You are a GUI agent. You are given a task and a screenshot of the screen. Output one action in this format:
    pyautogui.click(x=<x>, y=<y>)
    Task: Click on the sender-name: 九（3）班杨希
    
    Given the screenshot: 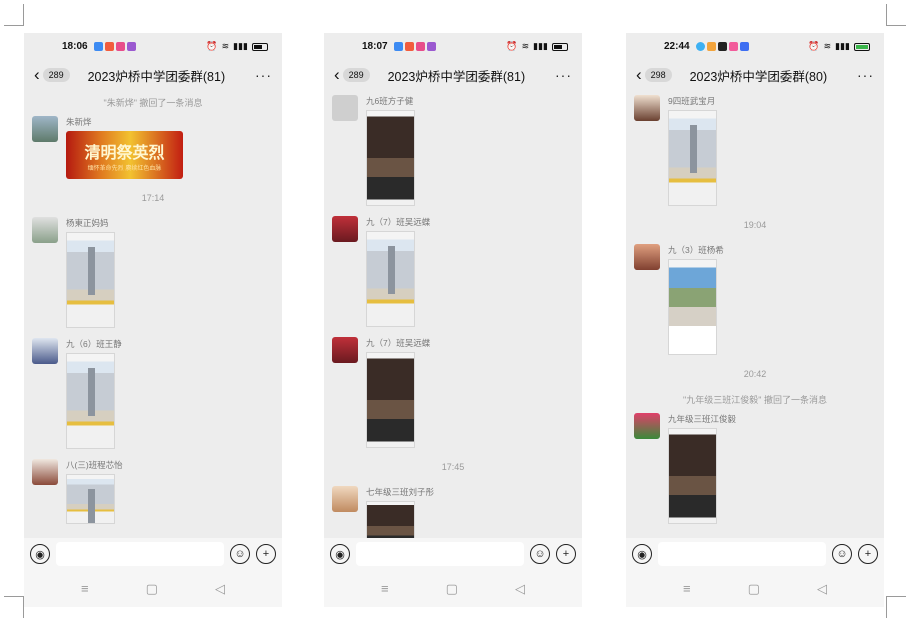 What is the action you would take?
    pyautogui.click(x=696, y=250)
    